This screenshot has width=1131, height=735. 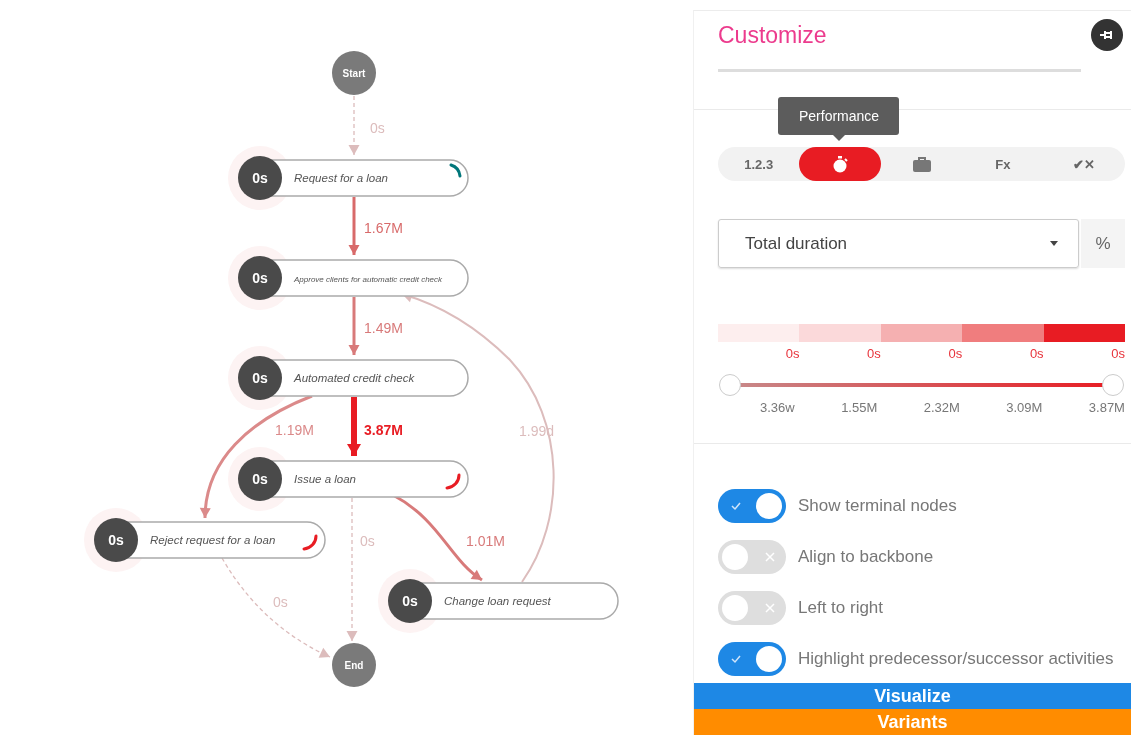 I want to click on tick-label: 3.87M, so click(x=1106, y=407).